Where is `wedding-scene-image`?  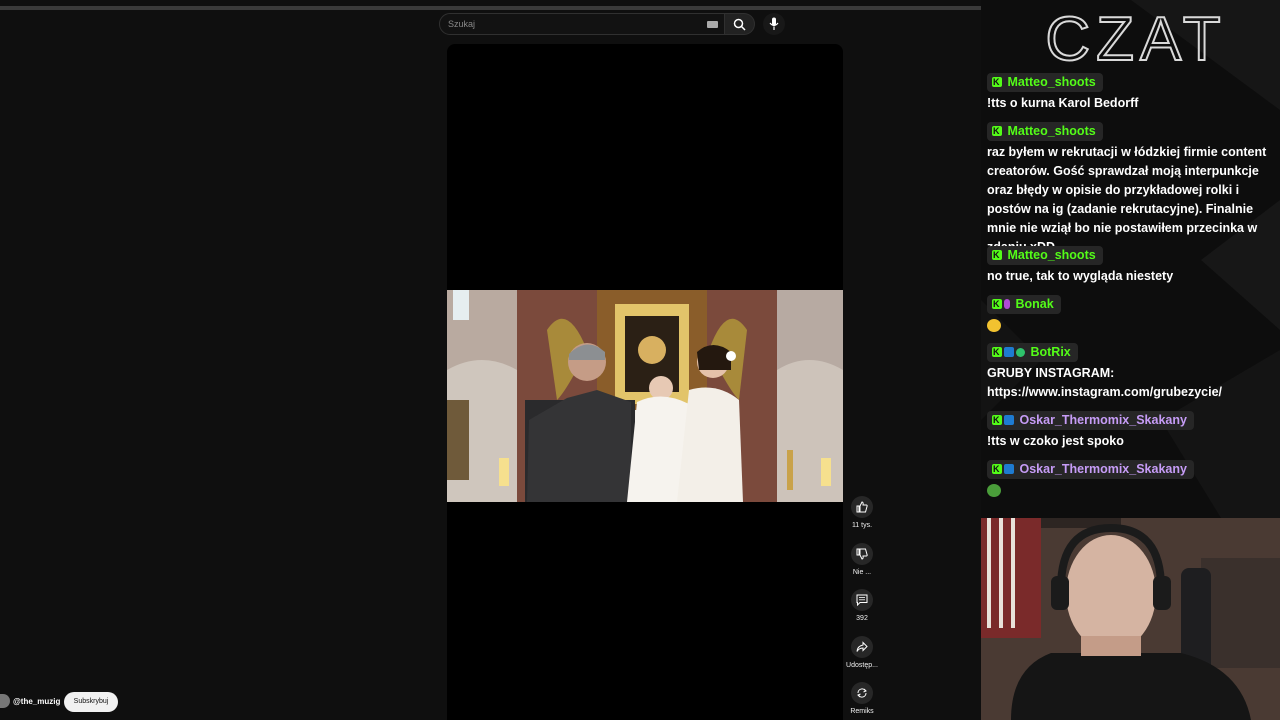 wedding-scene-image is located at coordinates (645, 396).